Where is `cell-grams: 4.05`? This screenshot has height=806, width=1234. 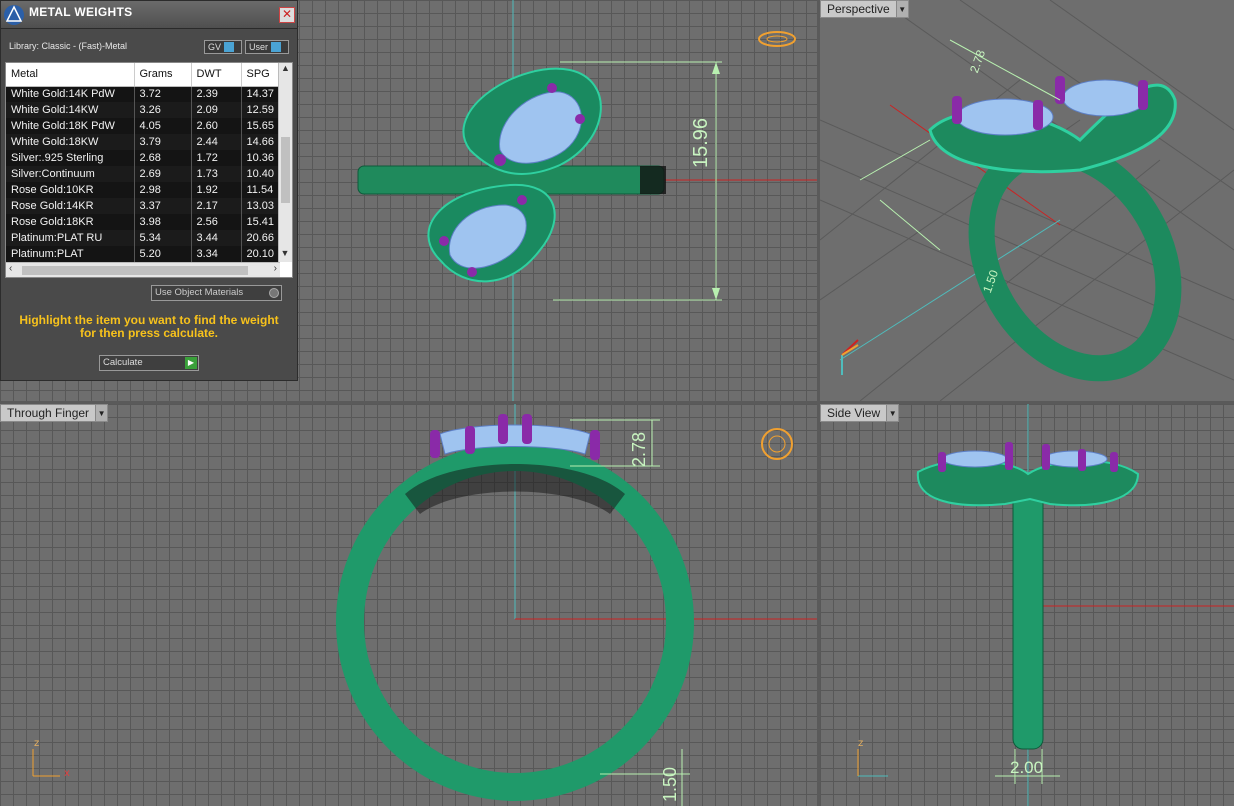 cell-grams: 4.05 is located at coordinates (163, 126).